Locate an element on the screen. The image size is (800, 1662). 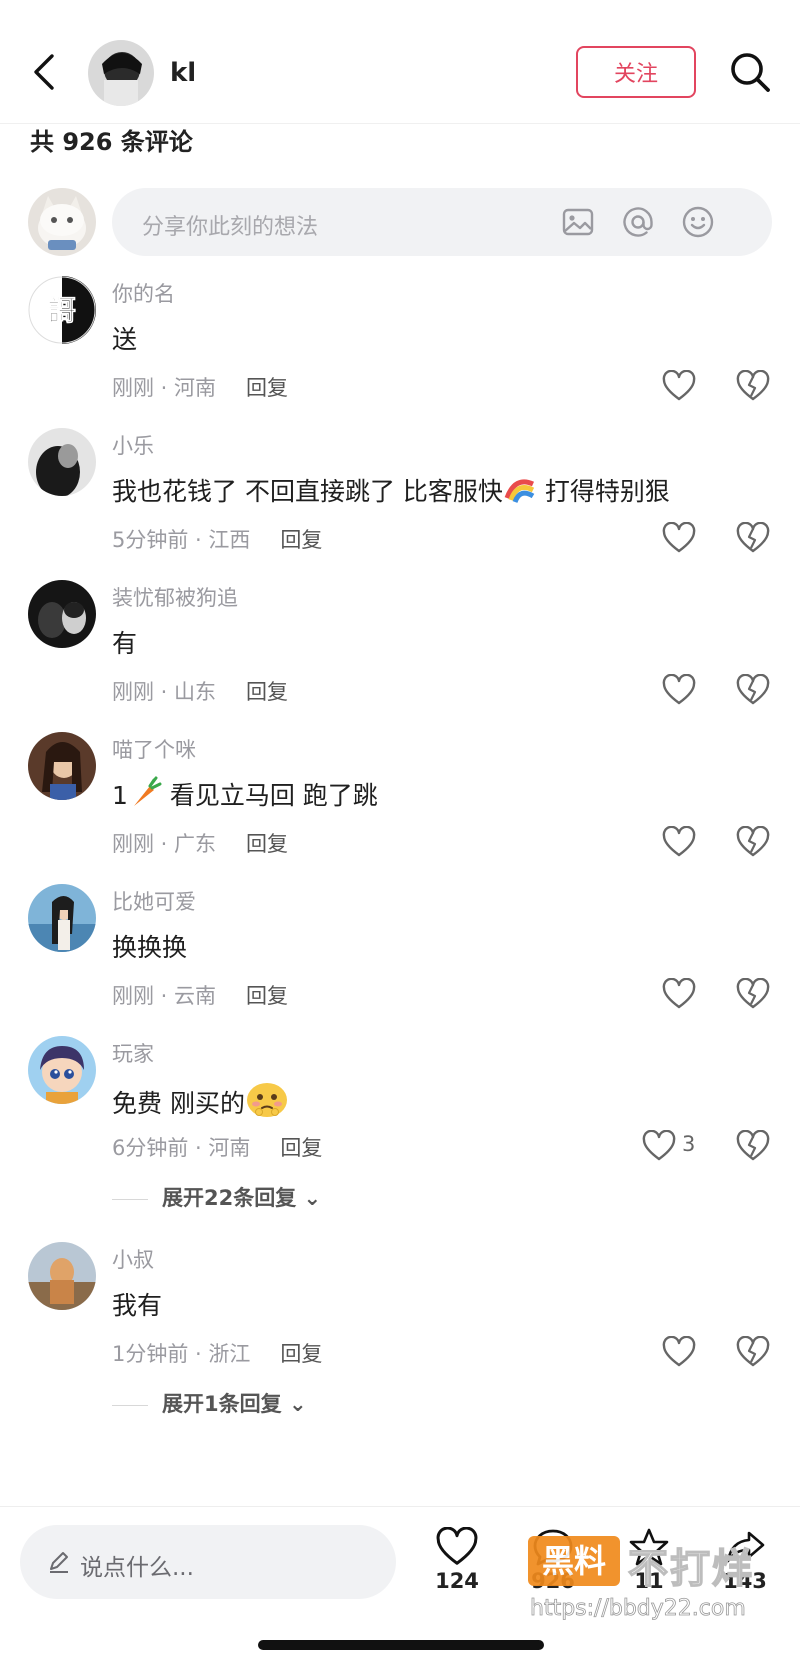
comment-location: 广东 is located at coordinates (195, 844).